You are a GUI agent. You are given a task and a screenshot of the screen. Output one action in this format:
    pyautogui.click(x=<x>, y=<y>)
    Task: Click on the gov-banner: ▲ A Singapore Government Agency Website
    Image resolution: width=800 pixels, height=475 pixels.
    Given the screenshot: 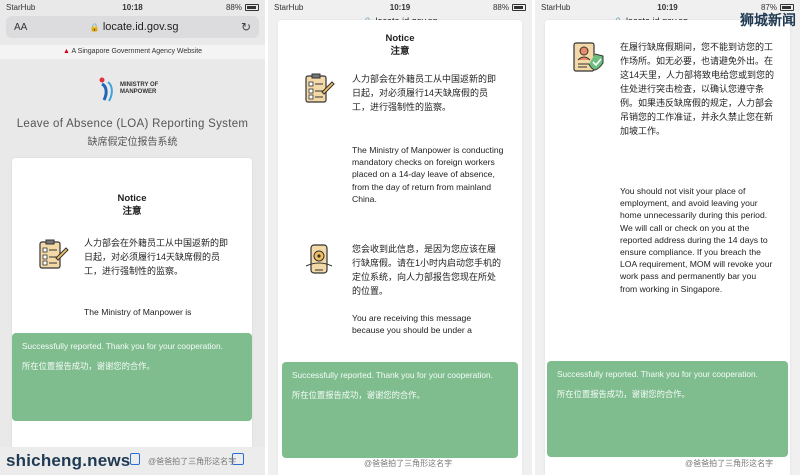 What is the action you would take?
    pyautogui.click(x=132, y=52)
    